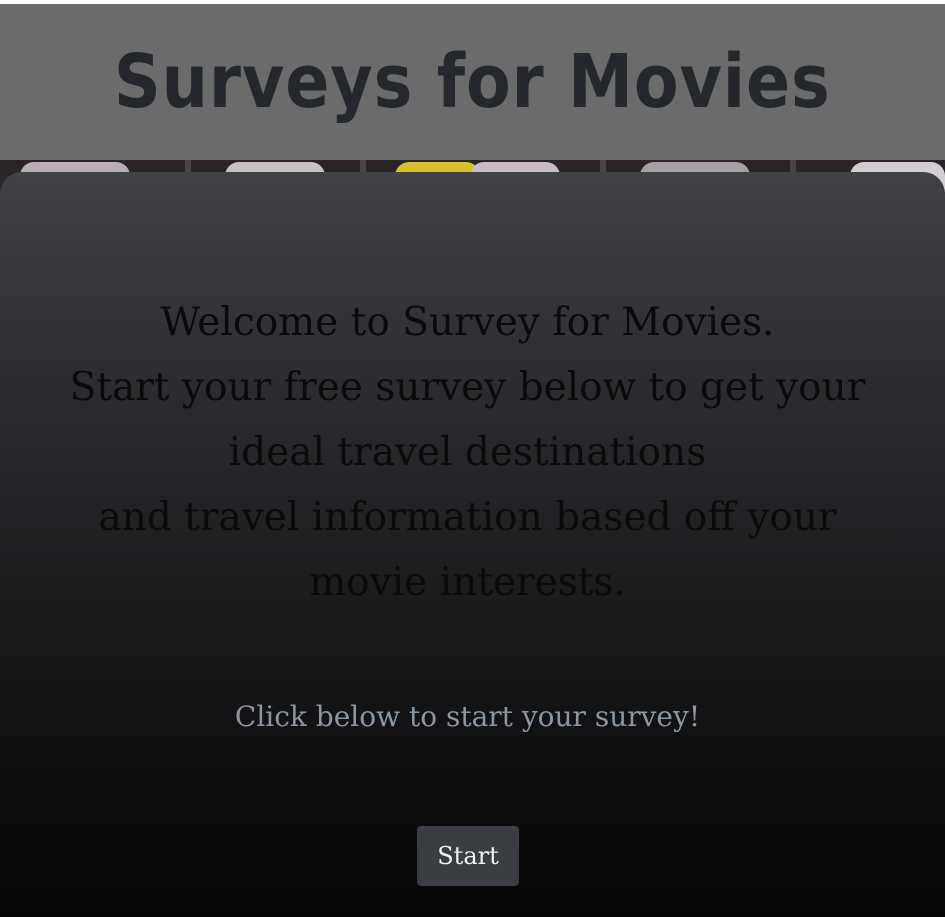 Image resolution: width=945 pixels, height=917 pixels. What do you see at coordinates (467, 322) in the screenshot?
I see `welcome-line: Welcome to Survey for Movies.` at bounding box center [467, 322].